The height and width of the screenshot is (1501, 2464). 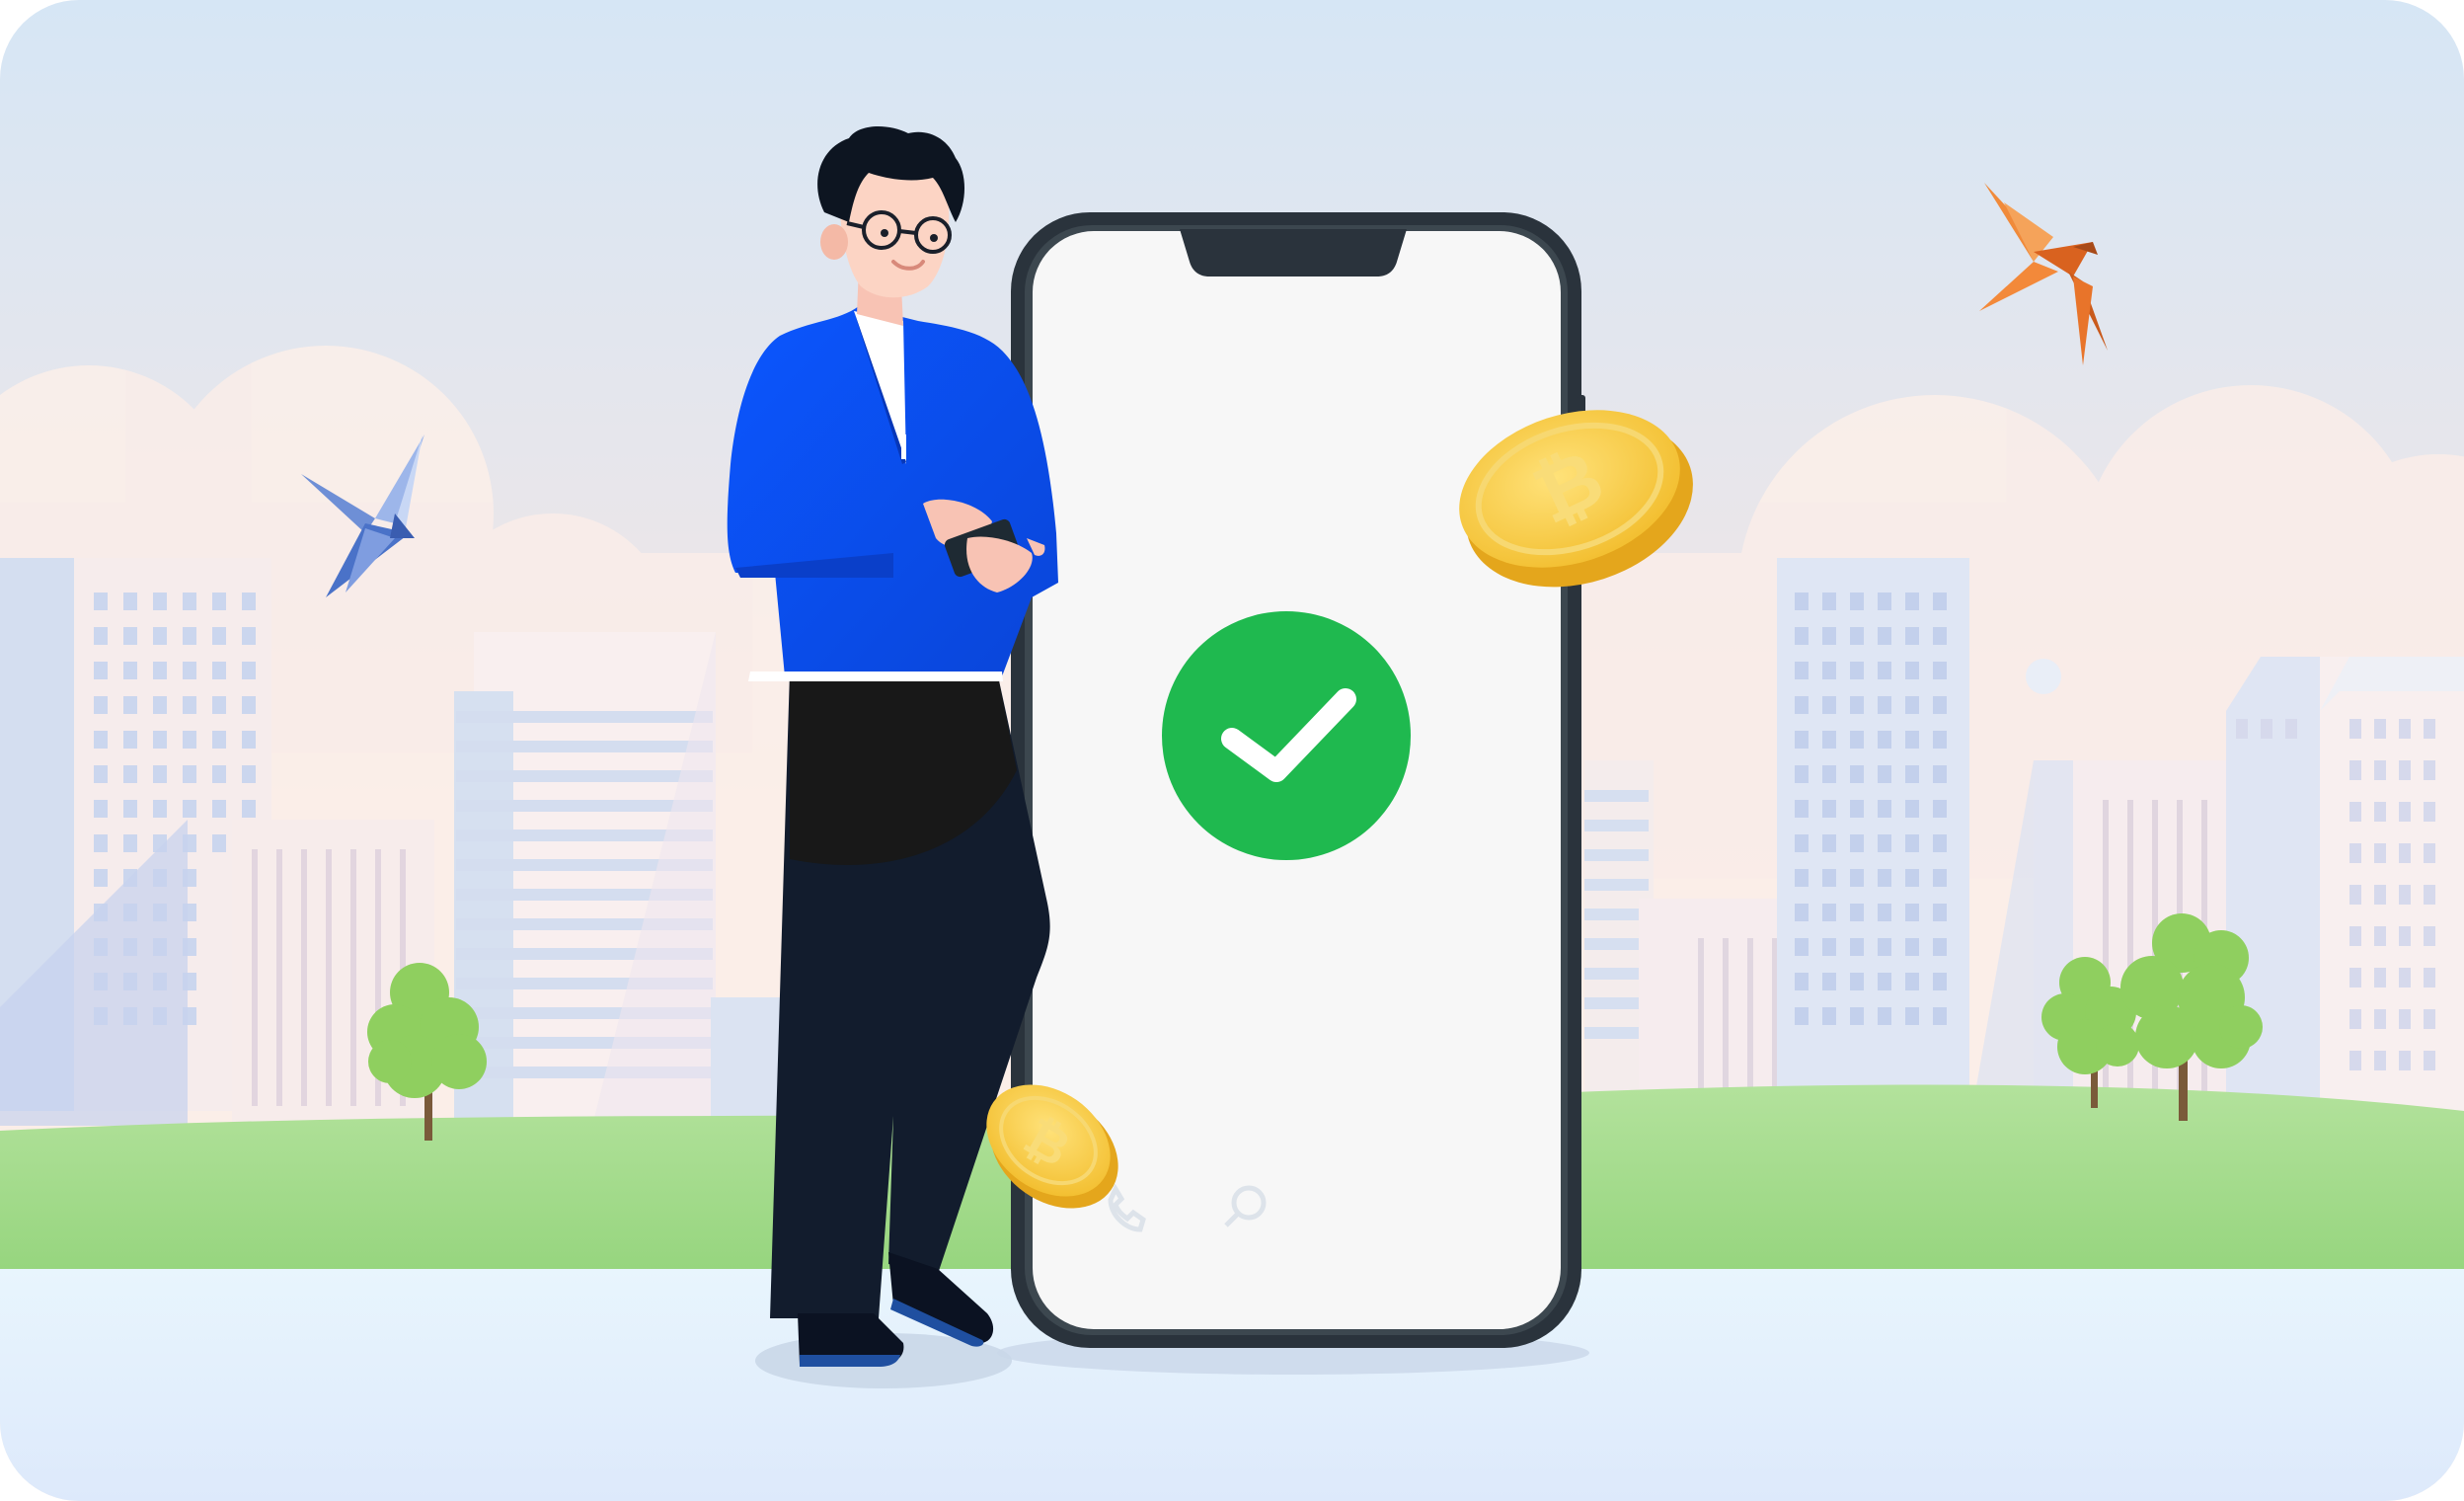 What do you see at coordinates (1293, 253) in the screenshot?
I see `phone-notch` at bounding box center [1293, 253].